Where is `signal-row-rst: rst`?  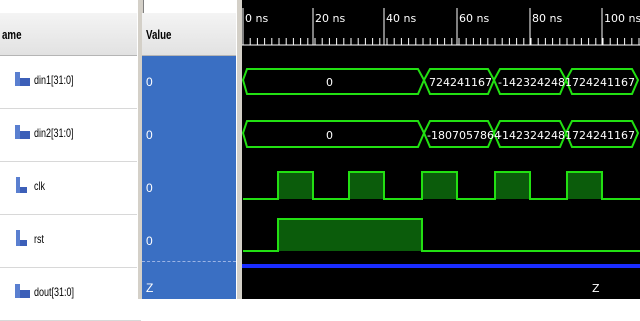
signal-row-rst: rst is located at coordinates (70, 241).